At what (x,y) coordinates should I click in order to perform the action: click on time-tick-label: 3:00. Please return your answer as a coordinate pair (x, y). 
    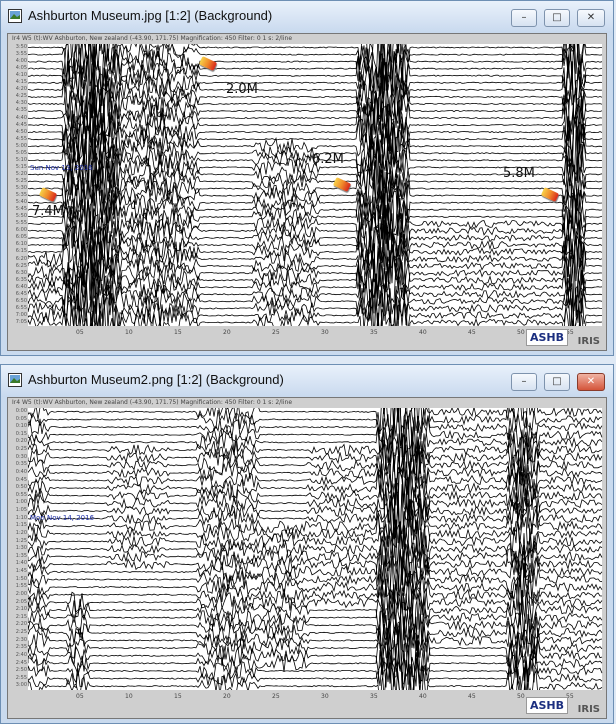
    Looking at the image, I should click on (21, 685).